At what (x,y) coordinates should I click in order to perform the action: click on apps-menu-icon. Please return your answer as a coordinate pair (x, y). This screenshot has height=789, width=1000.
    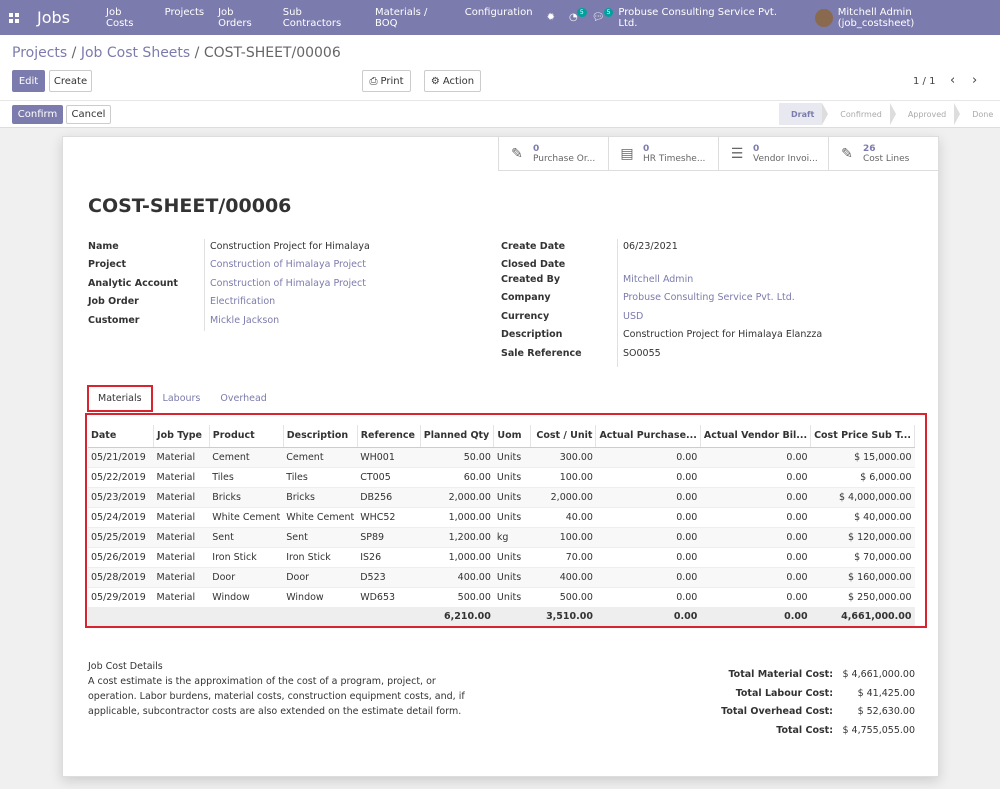
    Looking at the image, I should click on (14, 17).